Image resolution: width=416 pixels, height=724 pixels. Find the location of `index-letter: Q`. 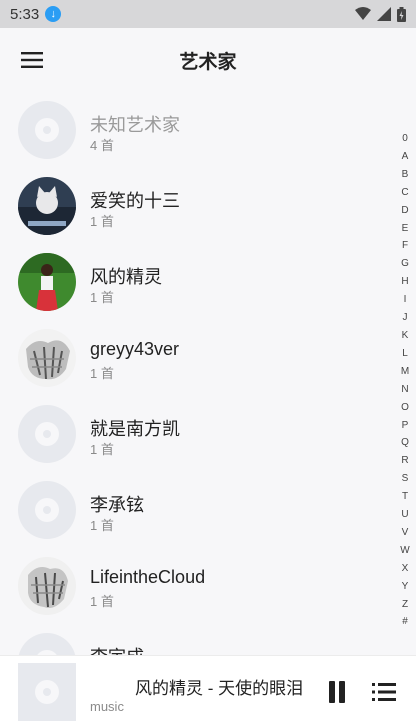

index-letter: Q is located at coordinates (405, 443).